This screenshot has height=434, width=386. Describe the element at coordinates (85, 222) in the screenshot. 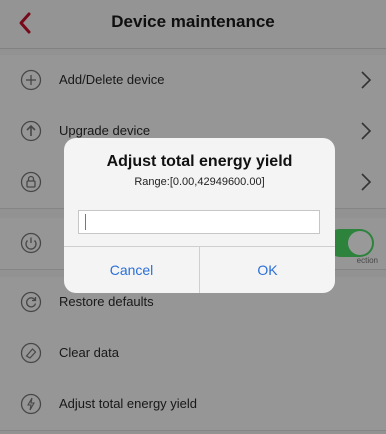

I see `text-caret` at that location.